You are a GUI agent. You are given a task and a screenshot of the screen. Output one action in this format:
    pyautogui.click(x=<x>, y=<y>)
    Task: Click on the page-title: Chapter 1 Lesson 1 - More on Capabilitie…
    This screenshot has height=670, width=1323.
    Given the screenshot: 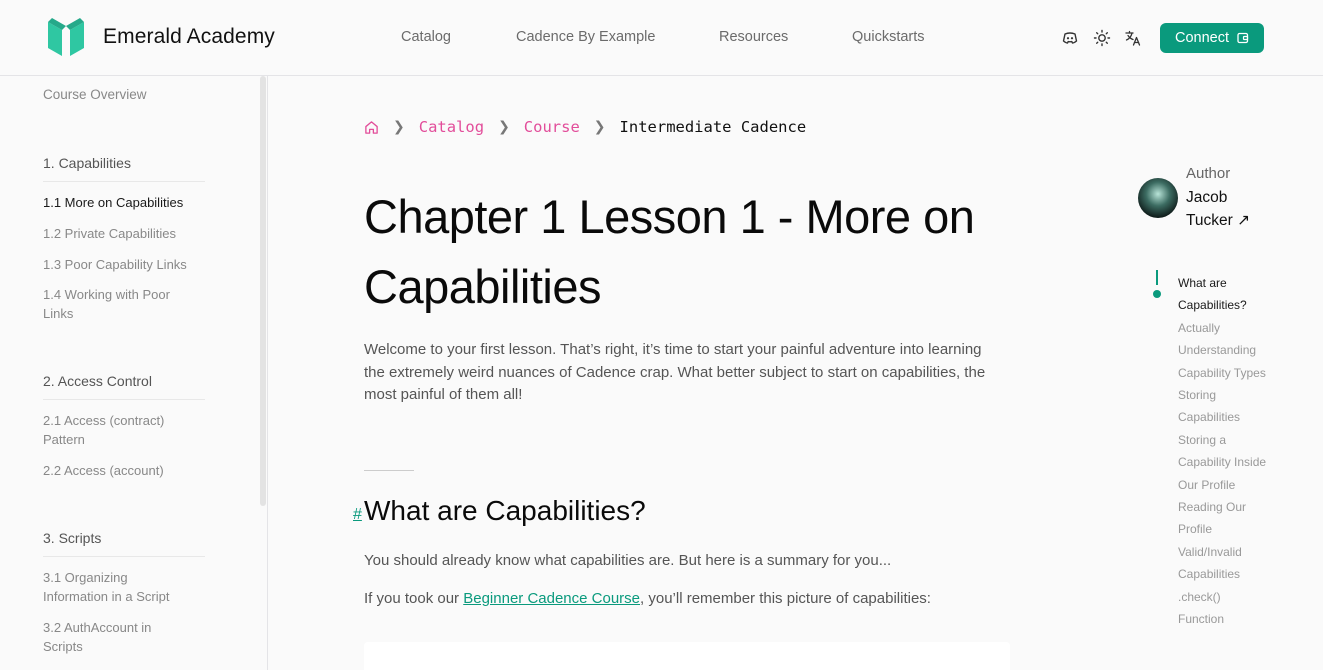 What is the action you would take?
    pyautogui.click(x=669, y=251)
    